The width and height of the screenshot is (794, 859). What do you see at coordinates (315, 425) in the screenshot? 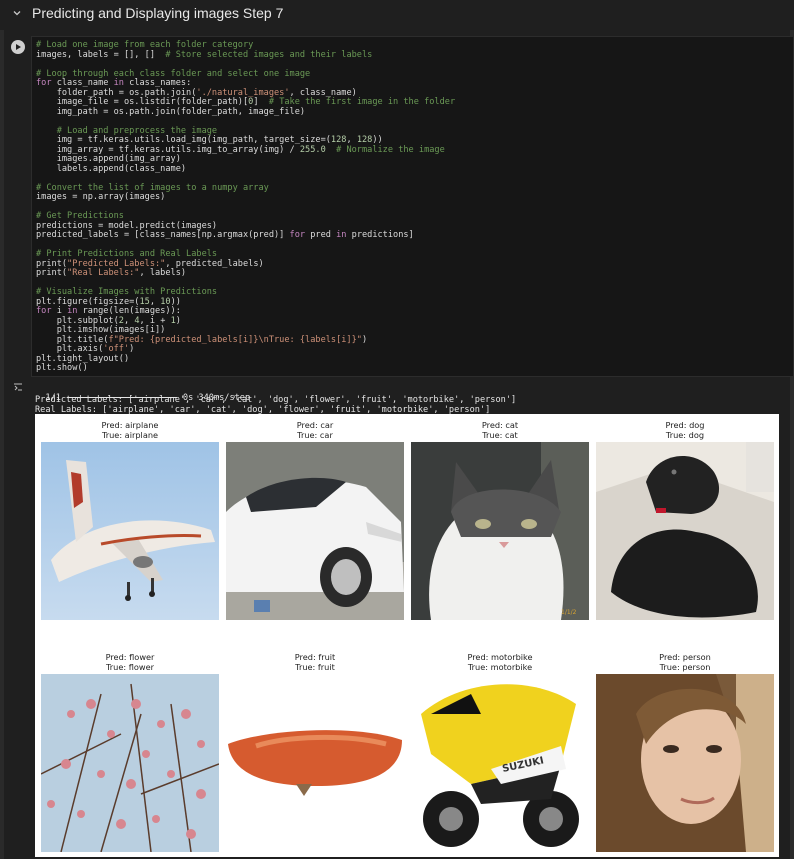
I see `subplot-pred-title: Pred: car` at bounding box center [315, 425].